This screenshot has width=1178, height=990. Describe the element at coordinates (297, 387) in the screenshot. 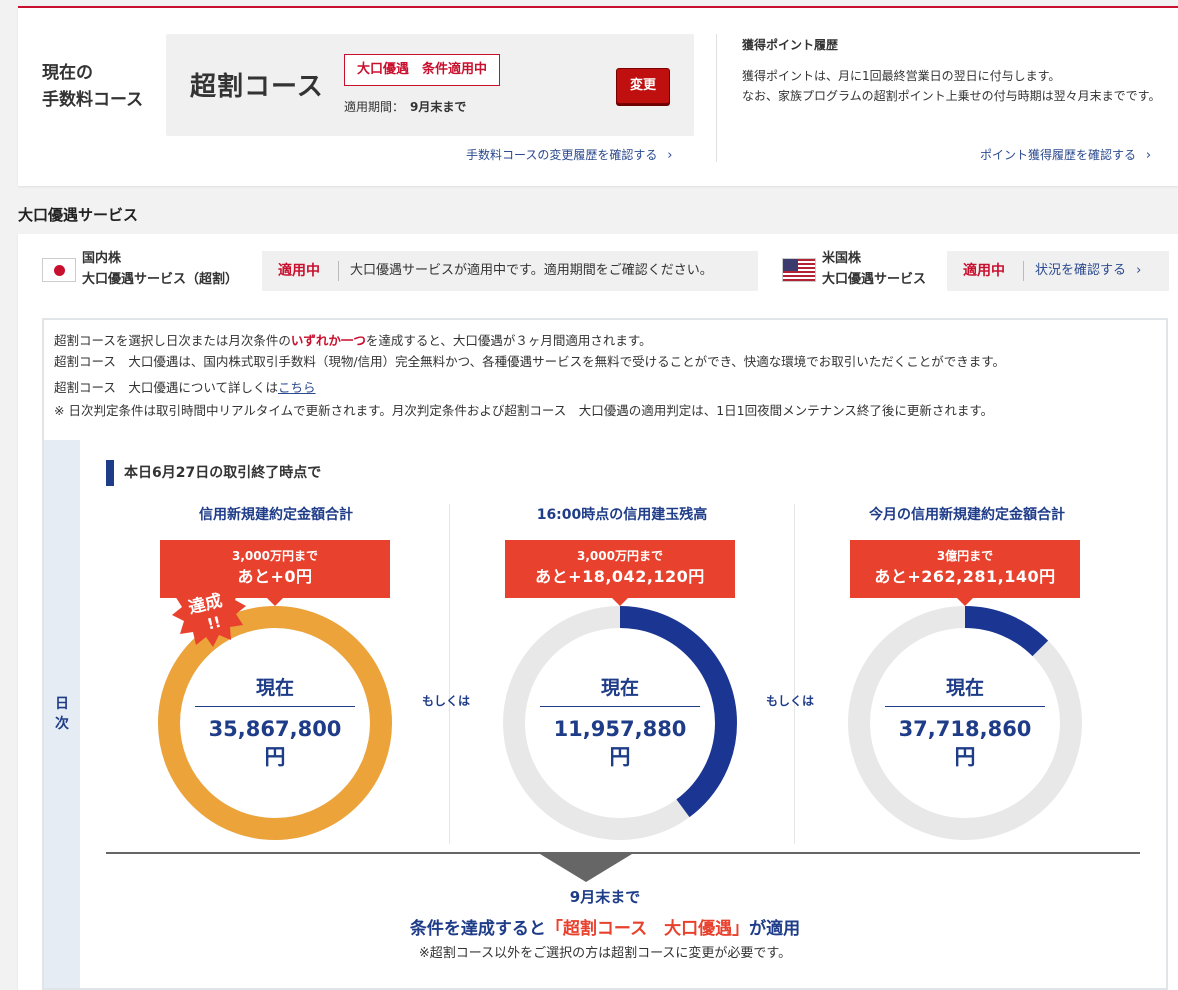

I see `details-link: こちら` at that location.